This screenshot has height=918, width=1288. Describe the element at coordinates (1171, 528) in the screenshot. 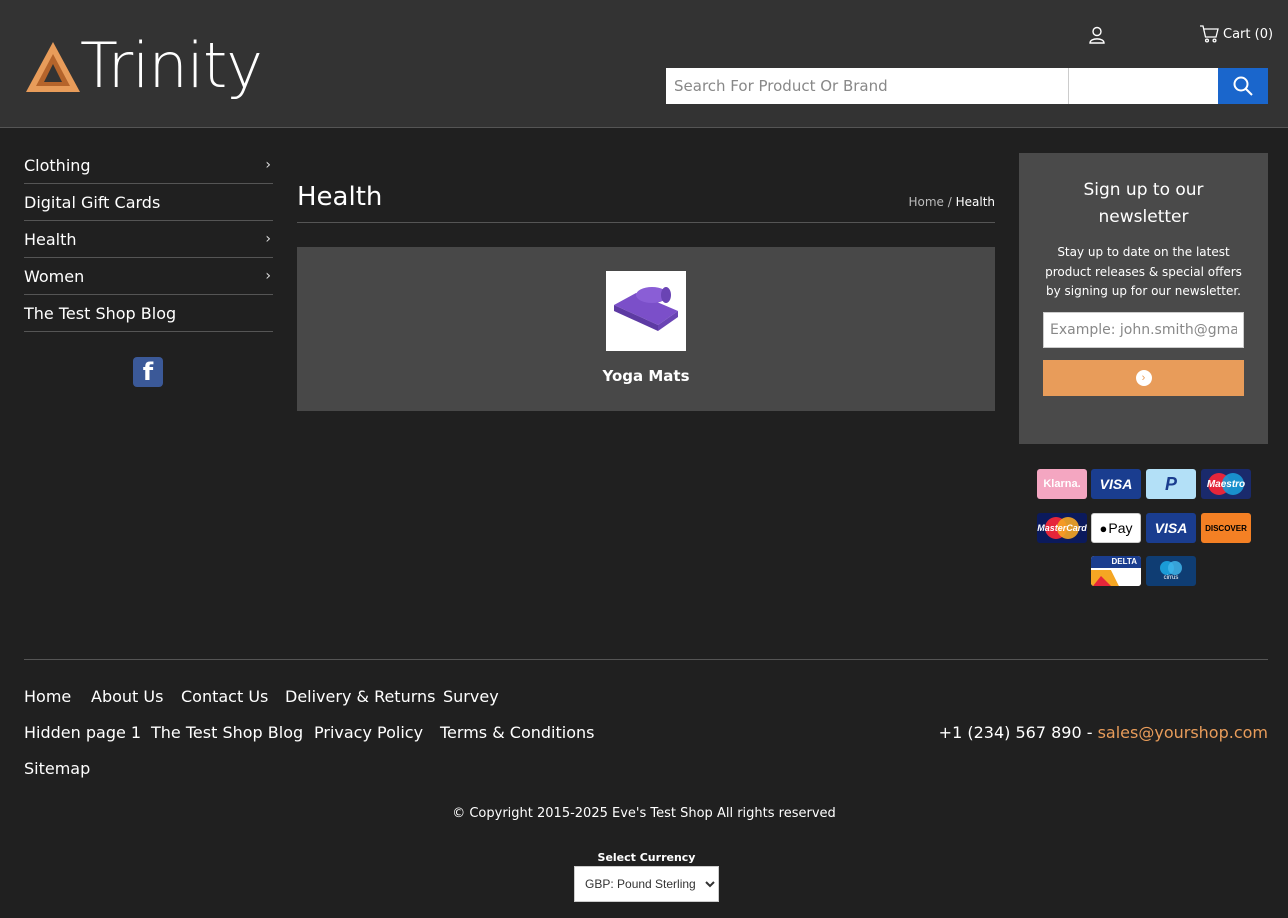

I see `visa-debit-icon: VISA` at that location.